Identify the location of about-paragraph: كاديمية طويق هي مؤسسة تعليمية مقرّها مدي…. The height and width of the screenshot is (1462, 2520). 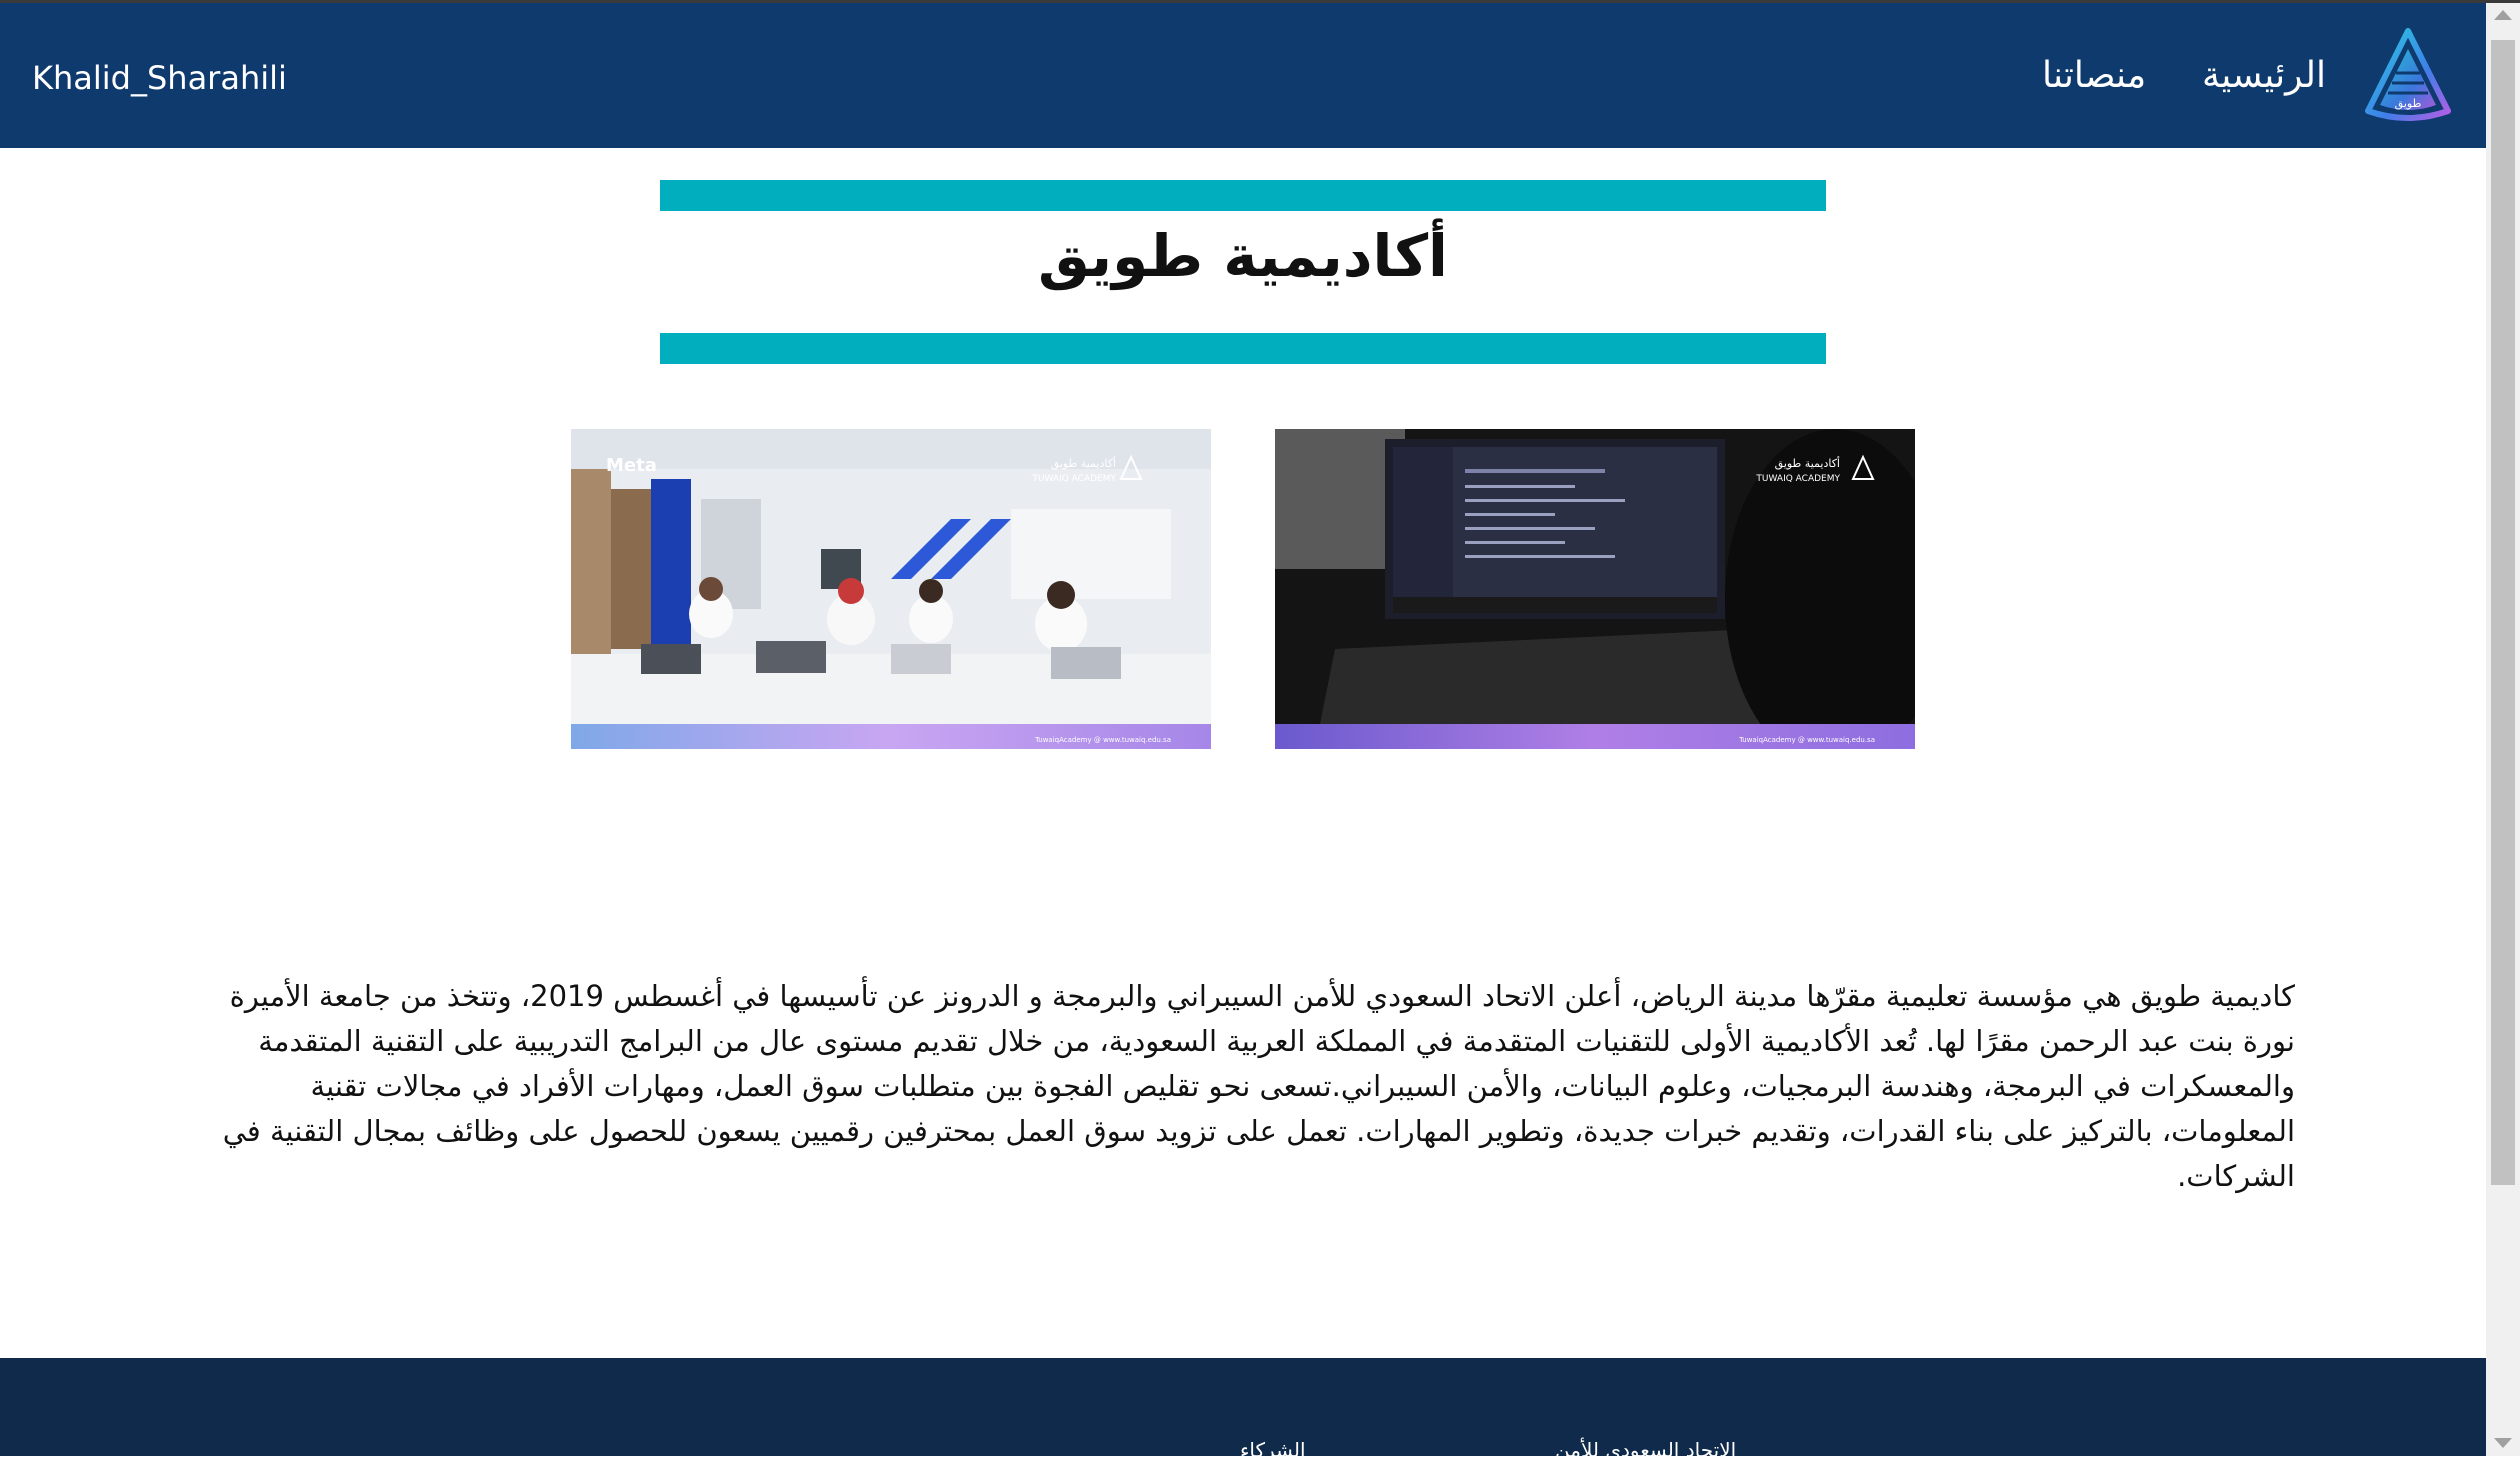
(1258, 1086).